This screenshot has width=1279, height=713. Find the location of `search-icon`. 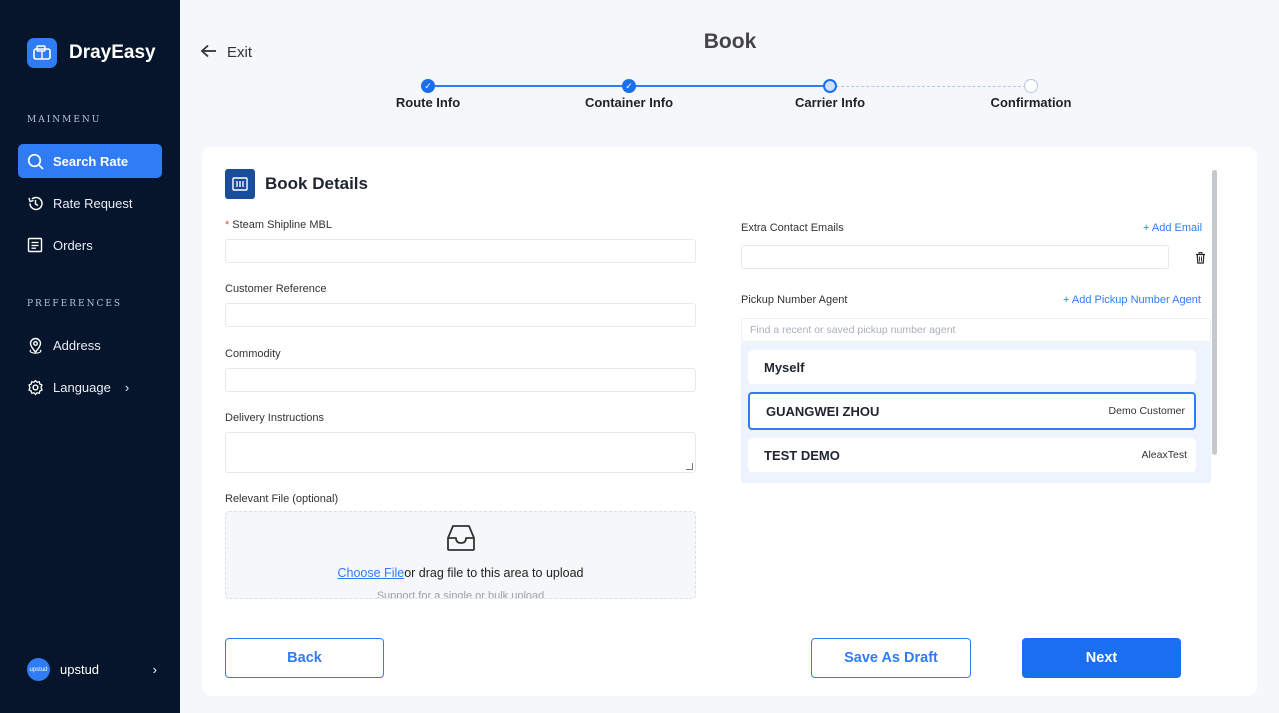

search-icon is located at coordinates (35, 161).